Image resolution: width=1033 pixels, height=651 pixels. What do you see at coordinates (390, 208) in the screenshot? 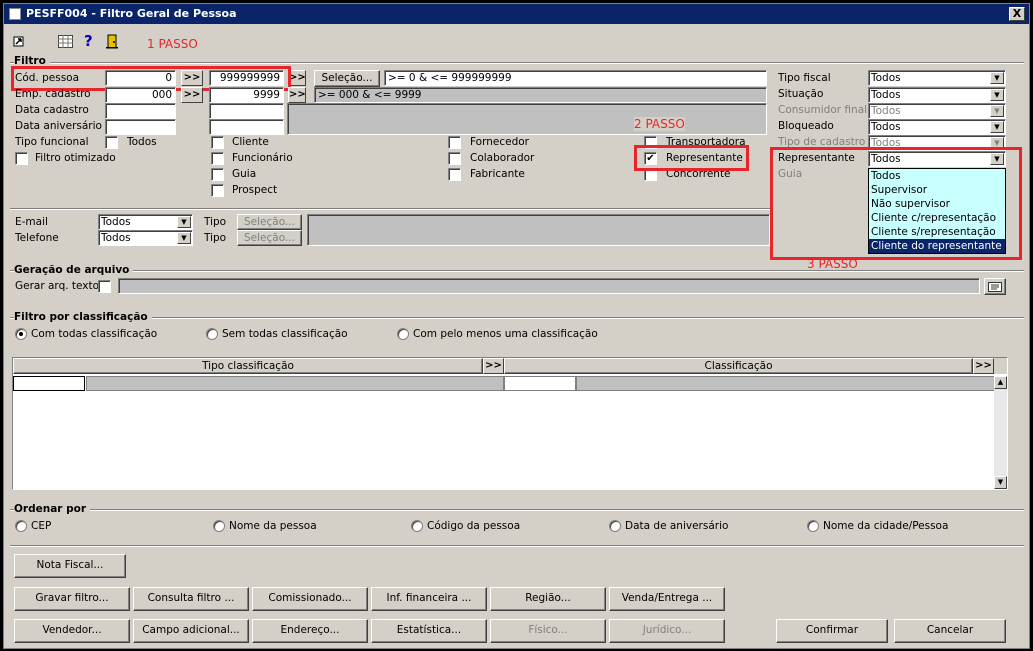
I see `filtro-separator` at bounding box center [390, 208].